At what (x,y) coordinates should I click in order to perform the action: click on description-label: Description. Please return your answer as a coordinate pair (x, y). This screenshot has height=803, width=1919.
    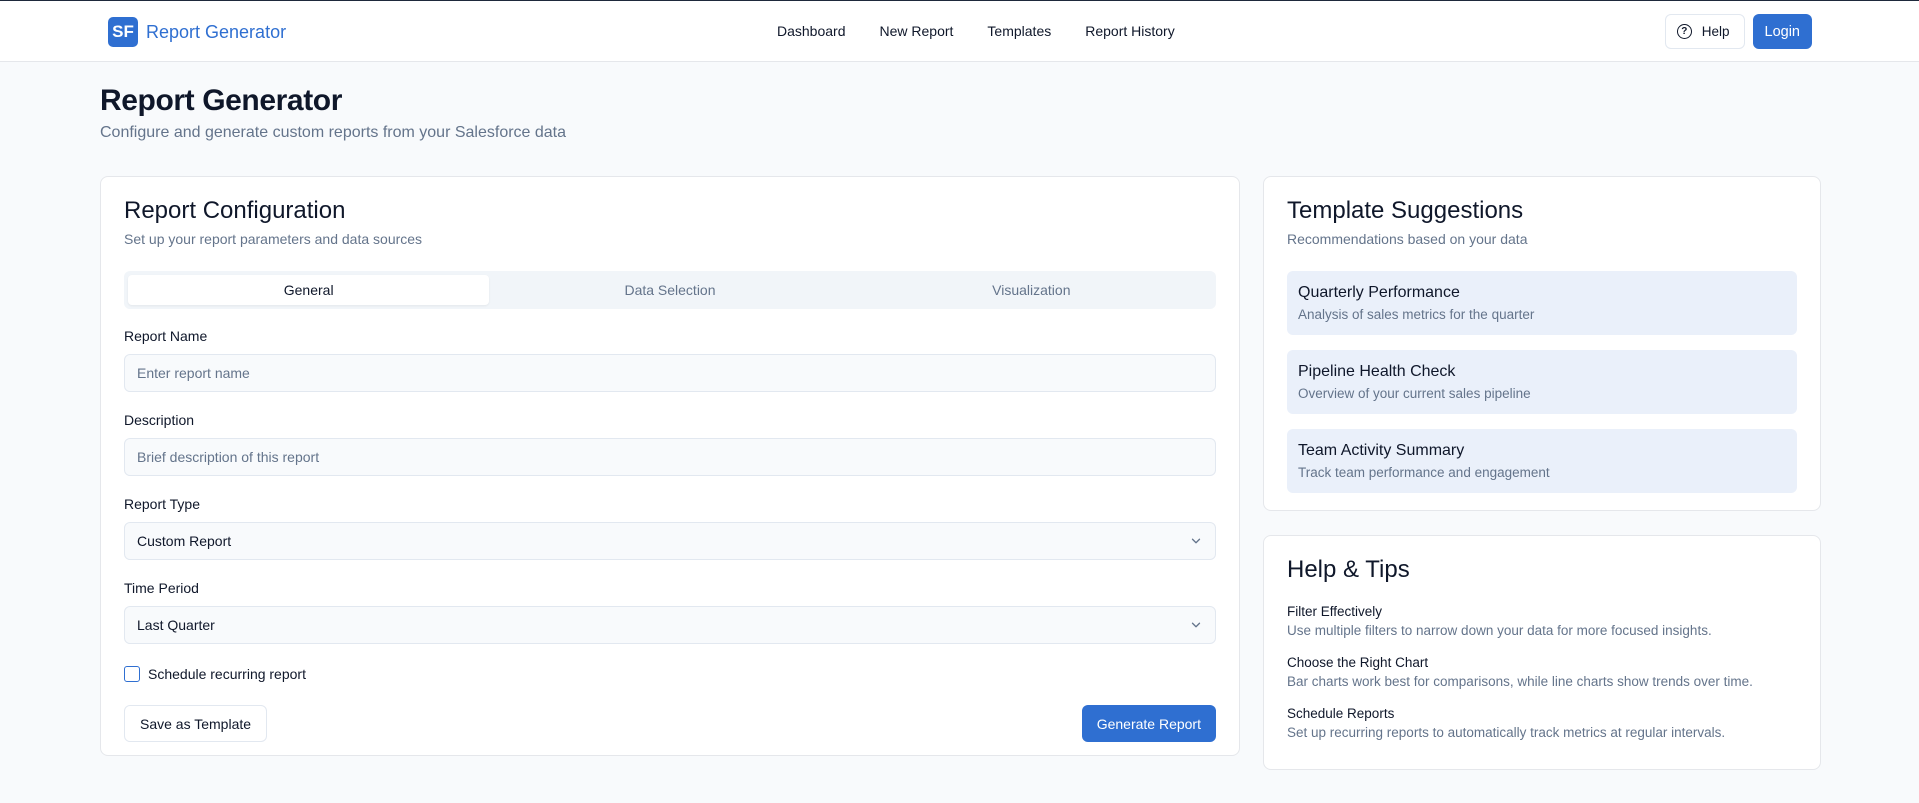
    Looking at the image, I should click on (159, 420).